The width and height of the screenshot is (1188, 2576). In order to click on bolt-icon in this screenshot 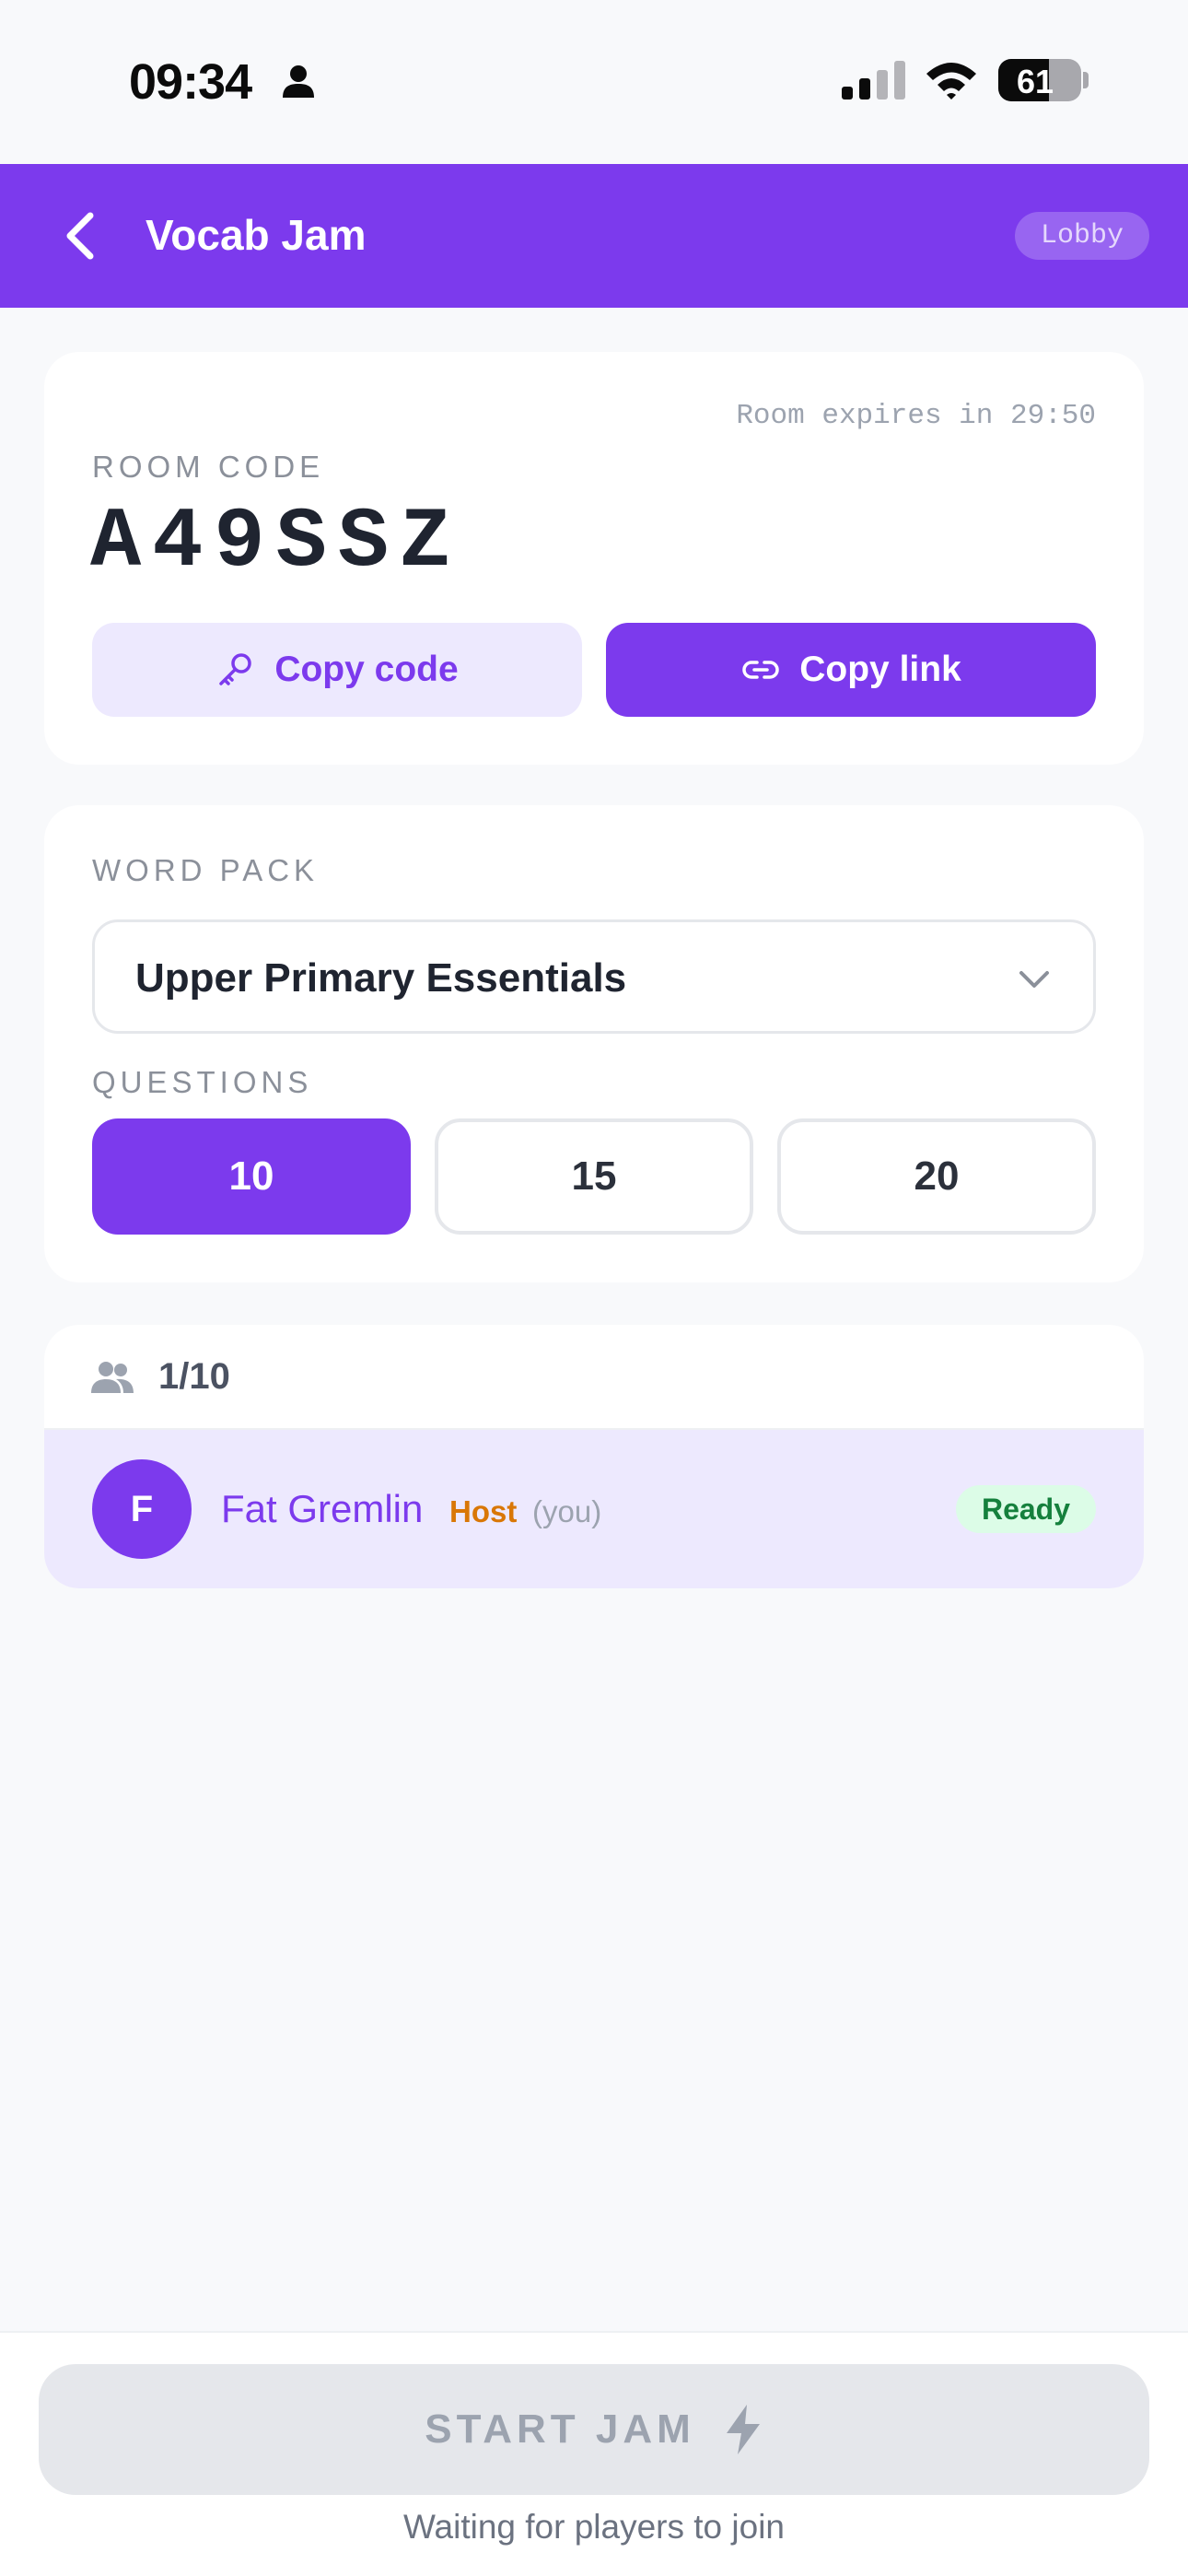, I will do `click(743, 2429)`.